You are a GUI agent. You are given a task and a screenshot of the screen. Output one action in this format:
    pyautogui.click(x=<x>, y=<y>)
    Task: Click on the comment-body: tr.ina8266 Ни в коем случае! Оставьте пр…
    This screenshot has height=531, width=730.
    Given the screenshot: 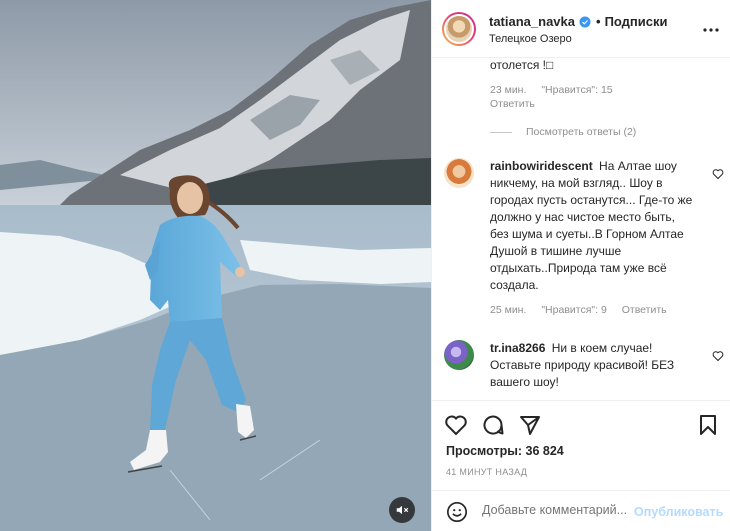 What is the action you would take?
    pyautogui.click(x=592, y=365)
    